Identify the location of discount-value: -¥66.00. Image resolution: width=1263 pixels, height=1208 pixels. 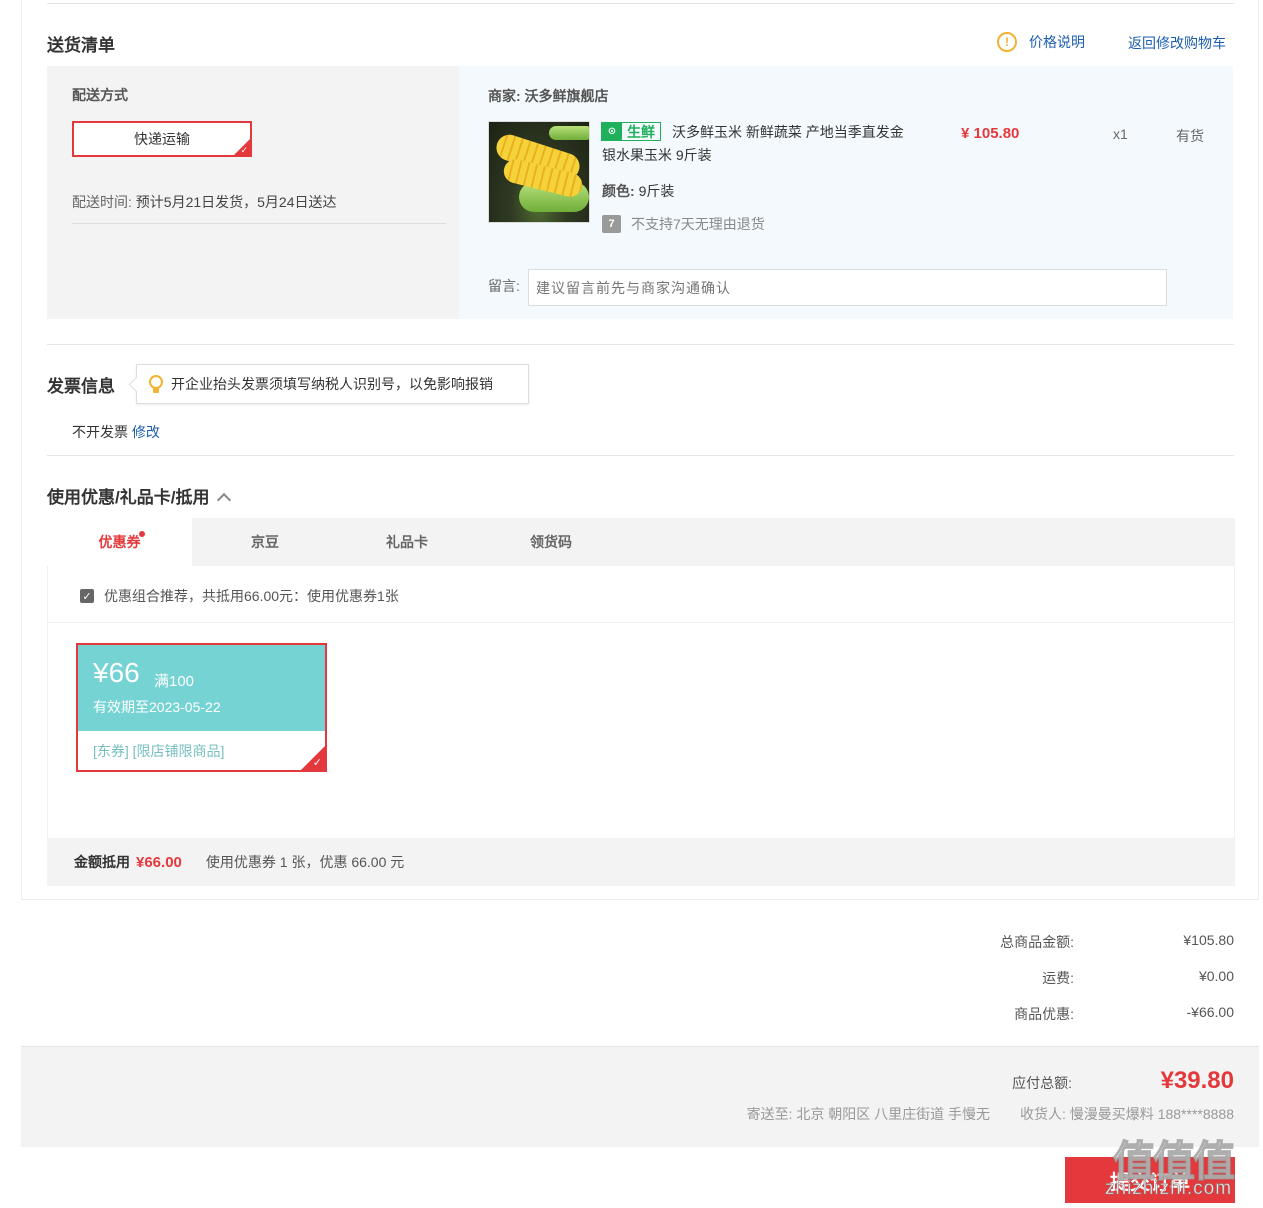
(1210, 1012).